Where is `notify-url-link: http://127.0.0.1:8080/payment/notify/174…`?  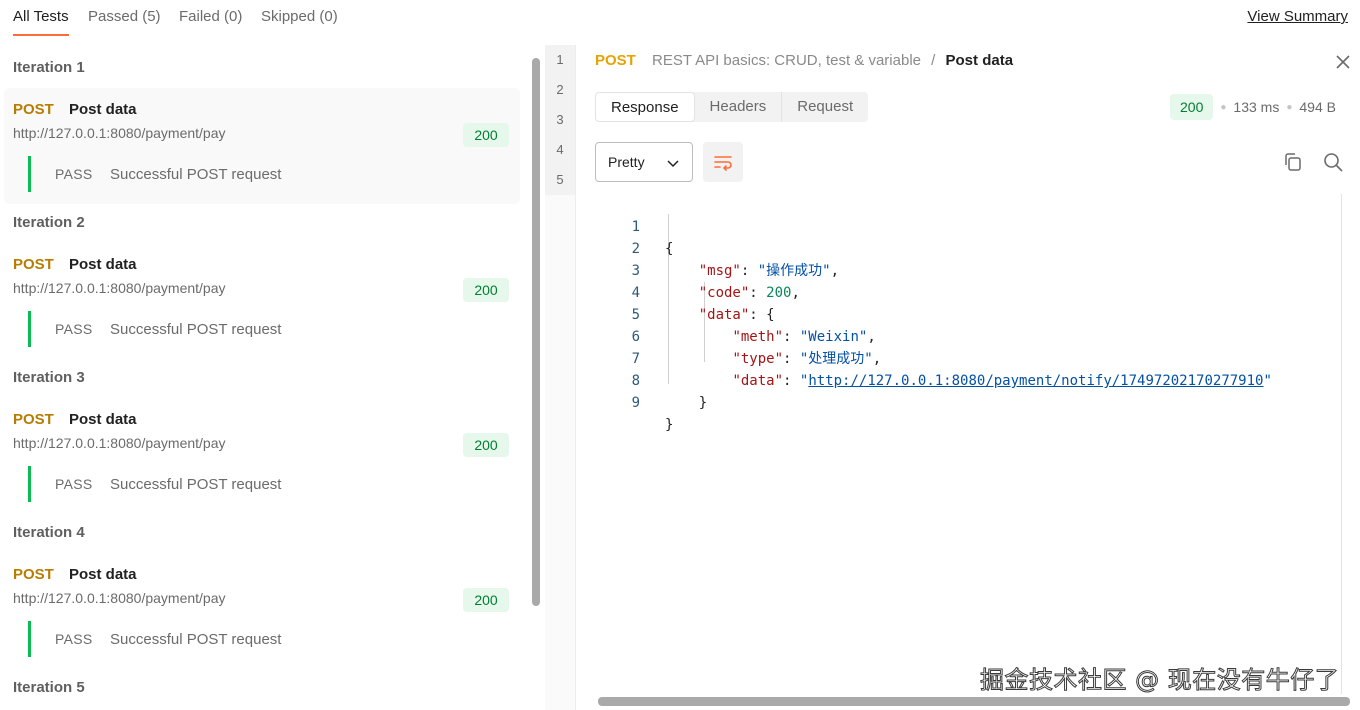 notify-url-link: http://127.0.0.1:8080/payment/notify/174… is located at coordinates (1035, 381).